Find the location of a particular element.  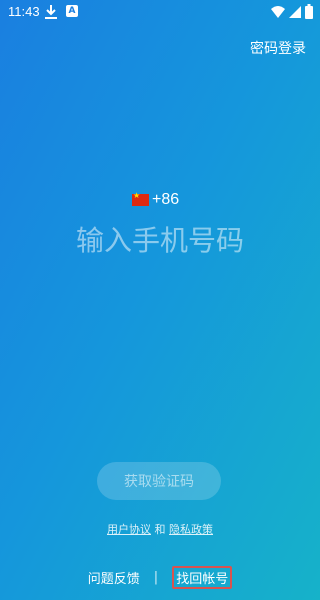

wifi-icon is located at coordinates (278, 12).